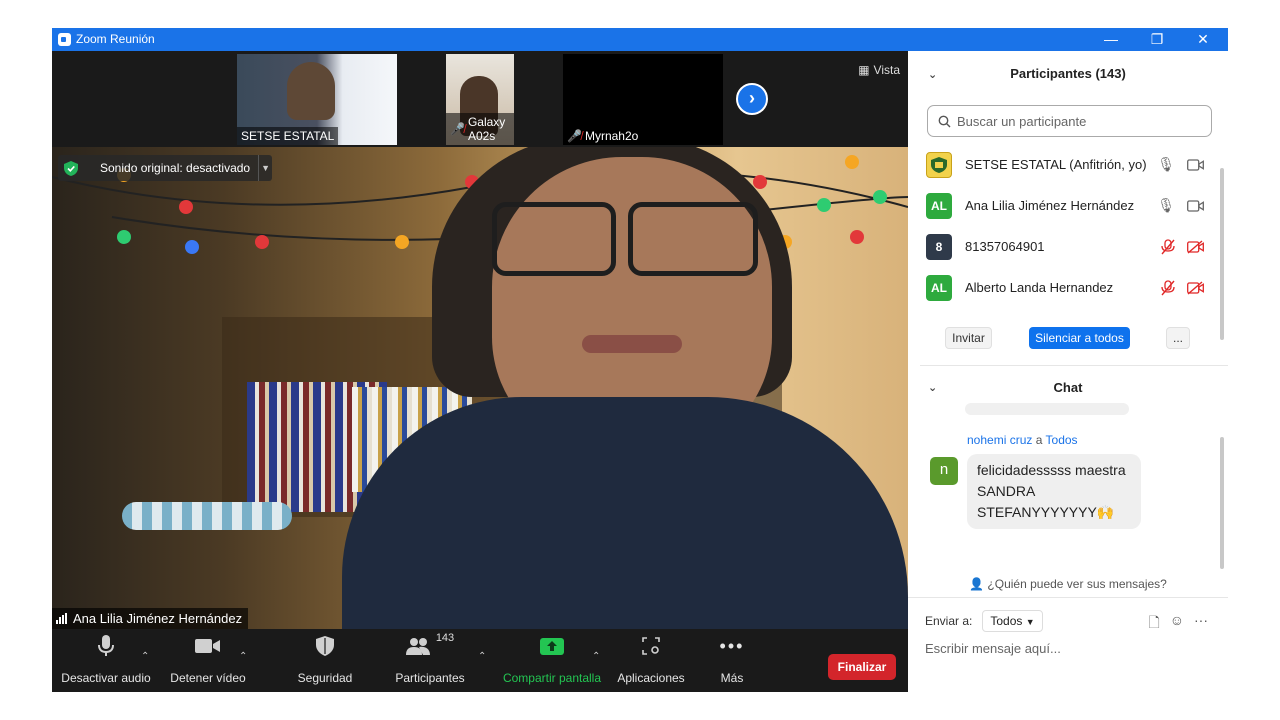  I want to click on send-to-select: Todos ▼, so click(1012, 621).